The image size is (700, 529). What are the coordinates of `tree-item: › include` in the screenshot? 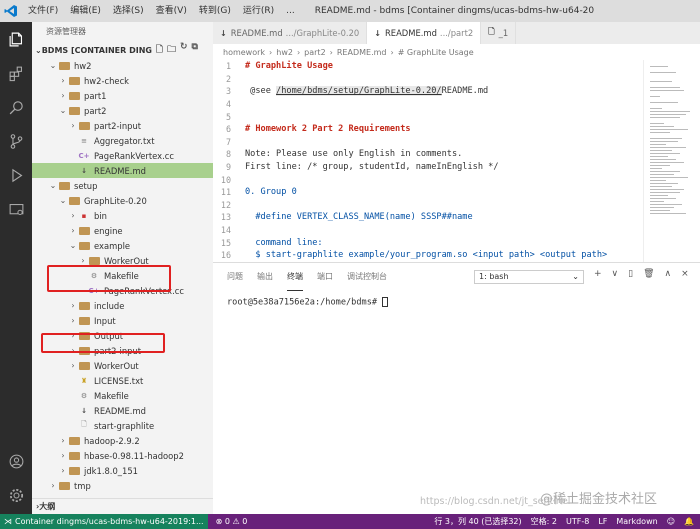 It's located at (122, 305).